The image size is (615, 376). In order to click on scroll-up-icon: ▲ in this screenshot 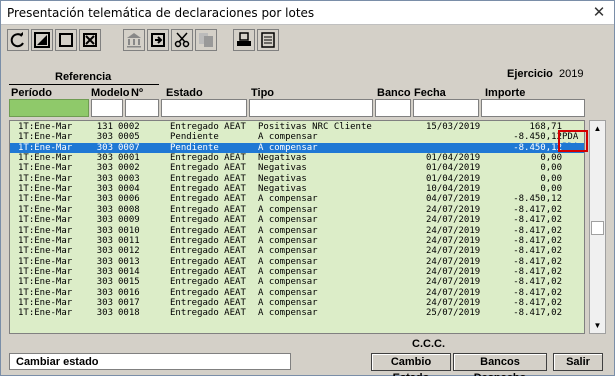, I will do `click(597, 128)`.